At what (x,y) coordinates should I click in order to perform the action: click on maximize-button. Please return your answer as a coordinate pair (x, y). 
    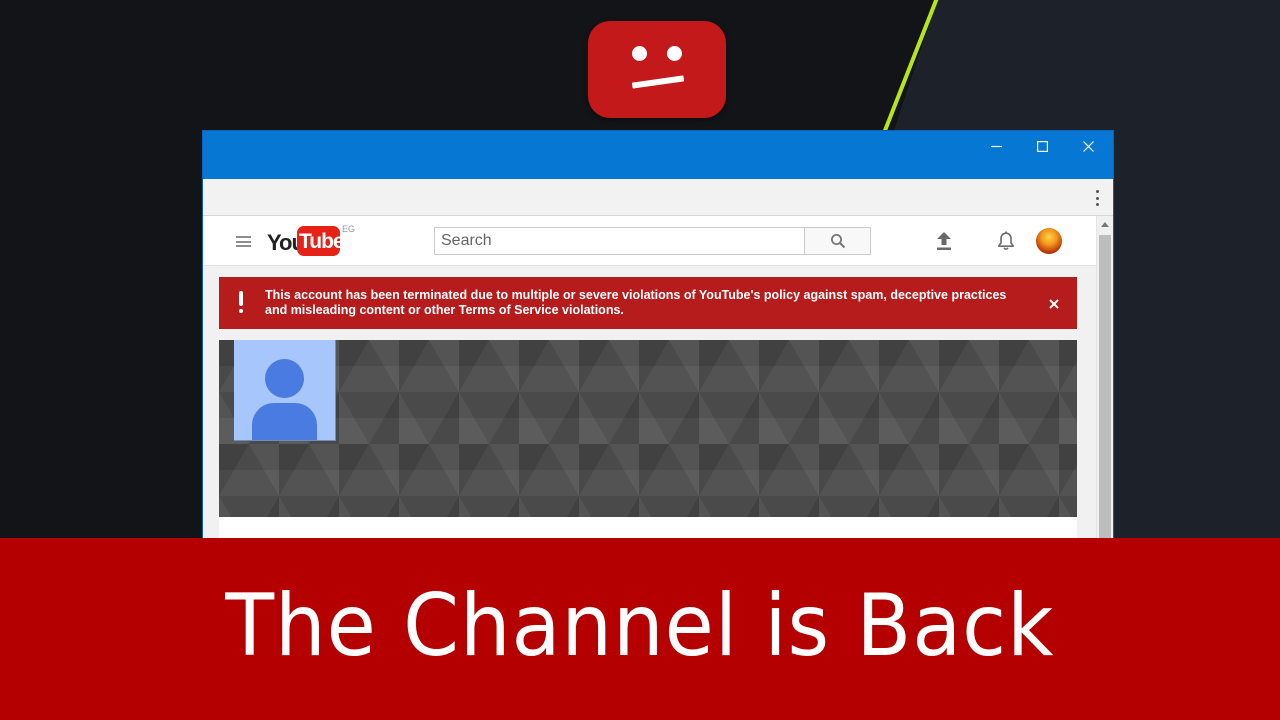
    Looking at the image, I should click on (1042, 146).